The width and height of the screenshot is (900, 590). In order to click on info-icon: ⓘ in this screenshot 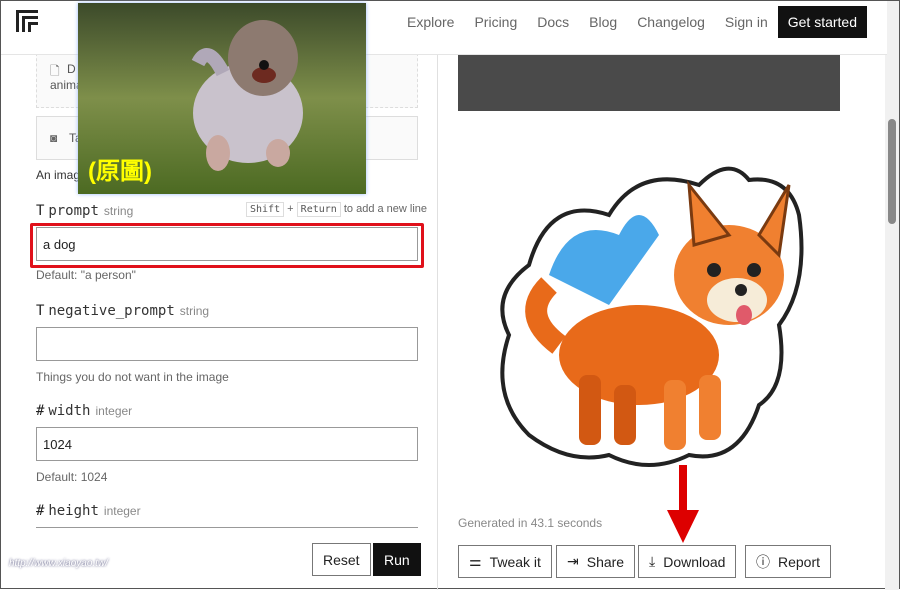, I will do `click(763, 561)`.